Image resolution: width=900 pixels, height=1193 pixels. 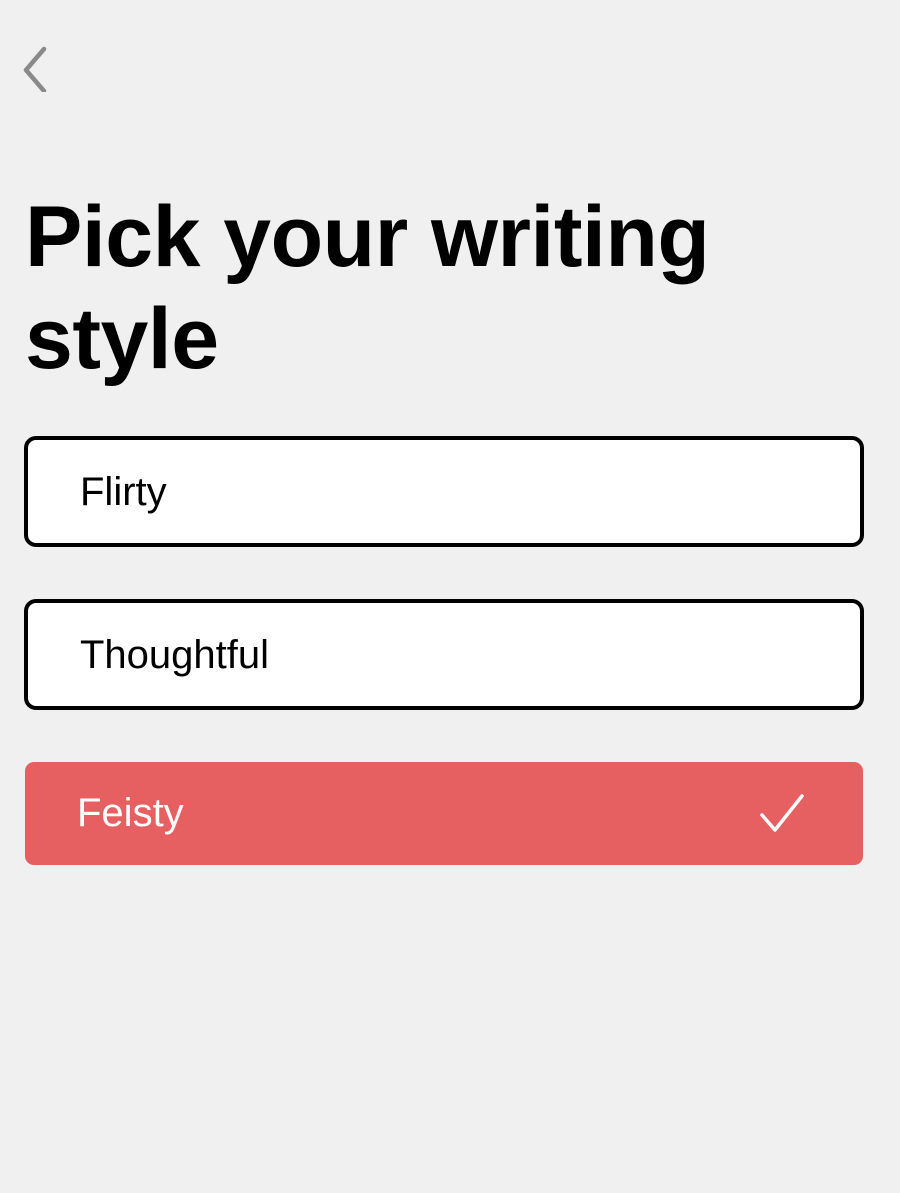 I want to click on option-flirty: Flirty, so click(x=444, y=491).